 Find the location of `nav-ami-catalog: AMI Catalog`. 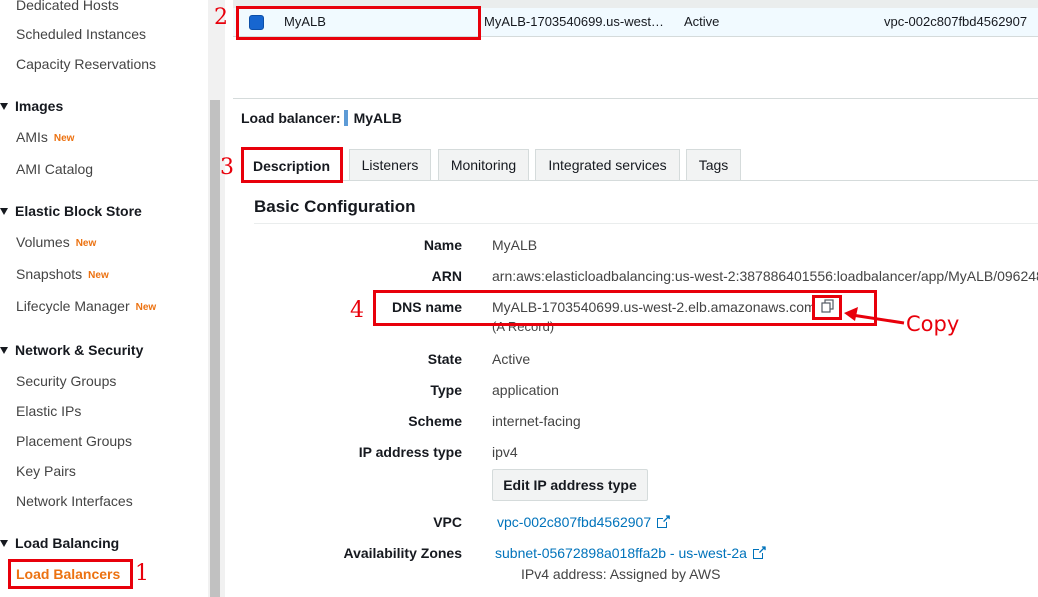

nav-ami-catalog: AMI Catalog is located at coordinates (54, 169).